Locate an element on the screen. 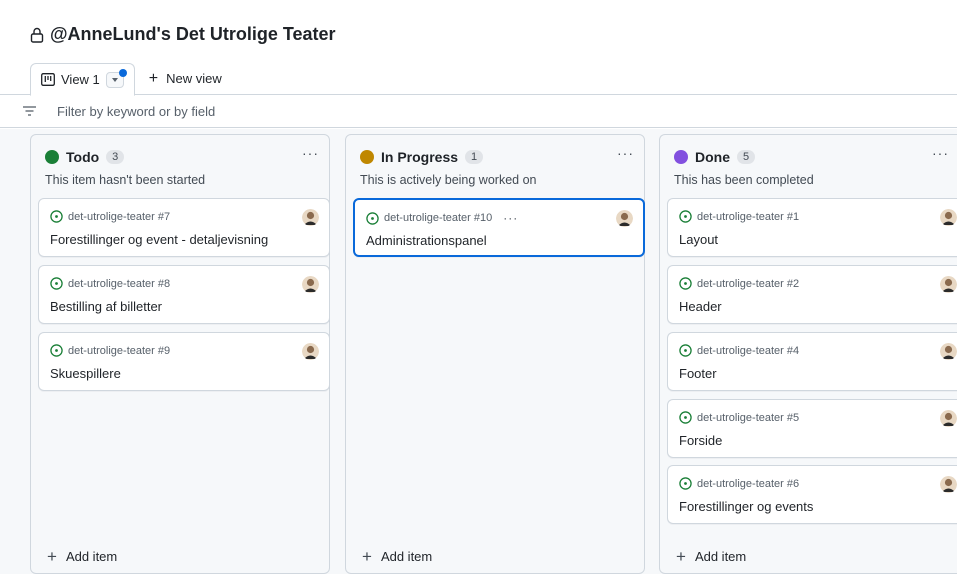 Image resolution: width=957 pixels, height=574 pixels. card-reference: det-utrolige-teater #4 is located at coordinates (739, 350).